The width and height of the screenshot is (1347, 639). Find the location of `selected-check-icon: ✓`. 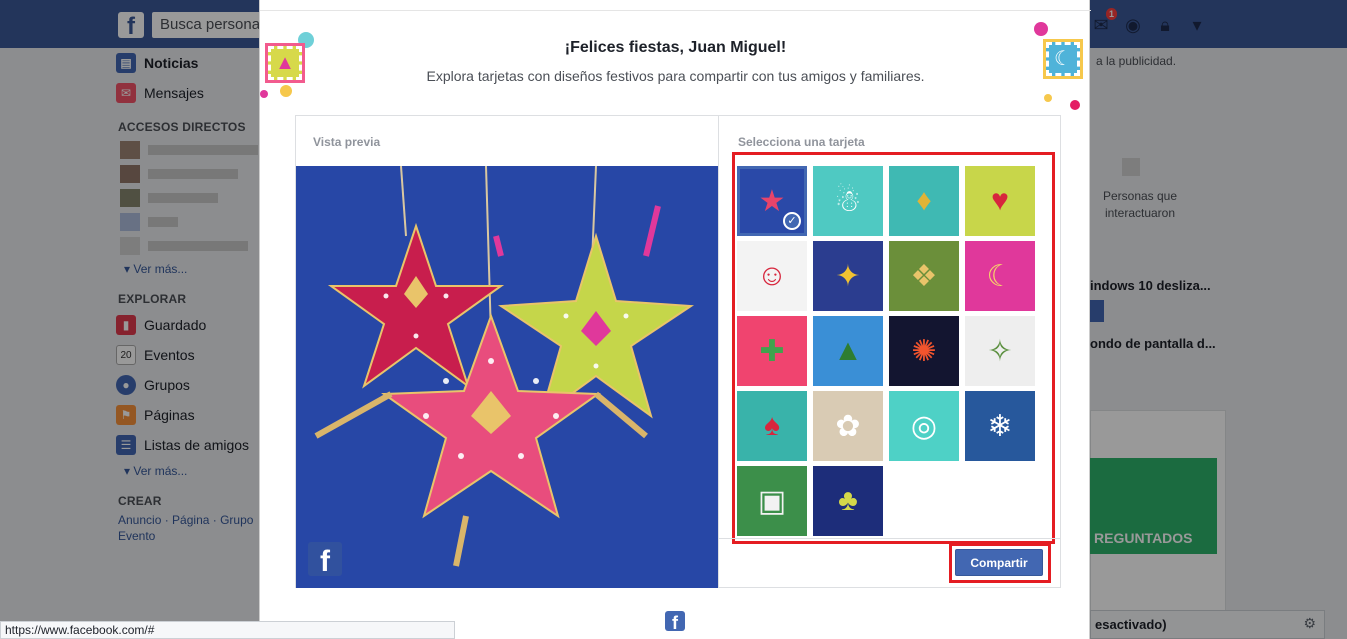

selected-check-icon: ✓ is located at coordinates (792, 221).